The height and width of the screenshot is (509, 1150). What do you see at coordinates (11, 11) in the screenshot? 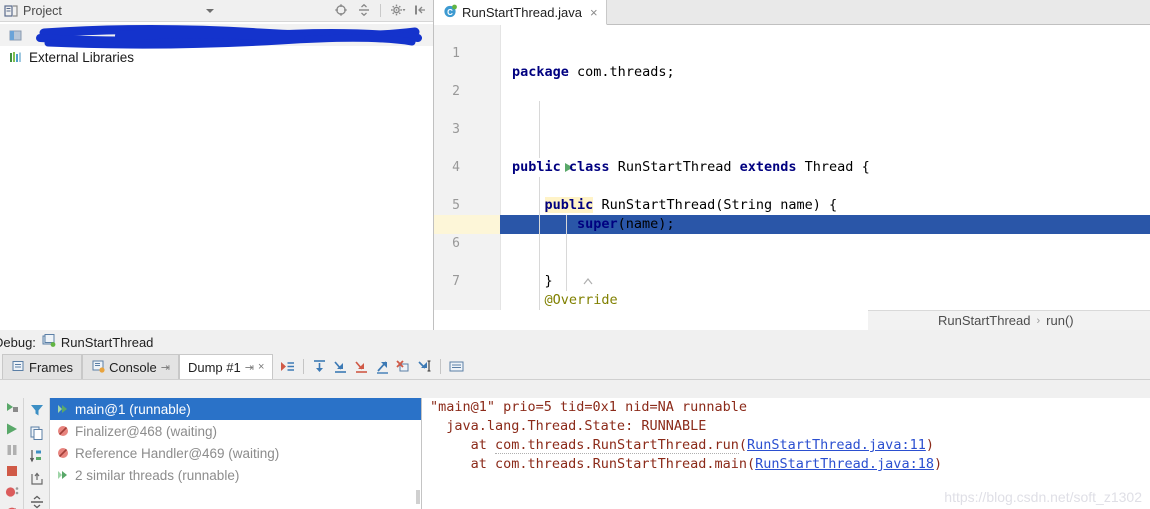
I see `project-view-icon` at bounding box center [11, 11].